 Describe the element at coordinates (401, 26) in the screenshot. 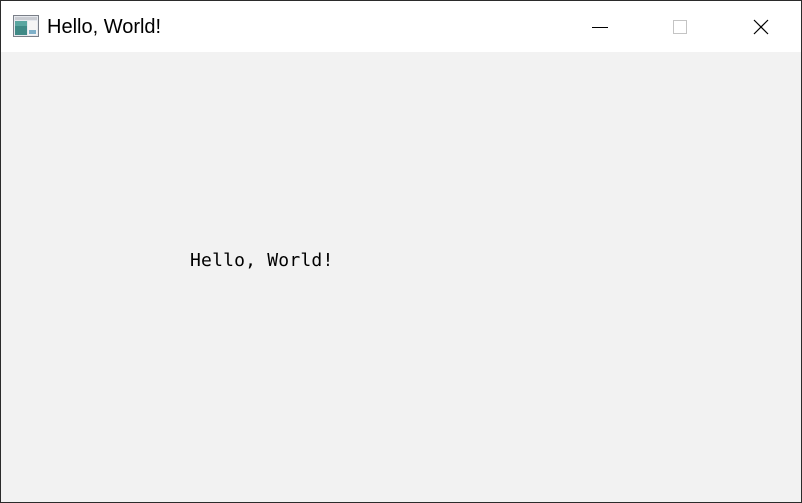

I see `title-bar: Hello, World!` at that location.